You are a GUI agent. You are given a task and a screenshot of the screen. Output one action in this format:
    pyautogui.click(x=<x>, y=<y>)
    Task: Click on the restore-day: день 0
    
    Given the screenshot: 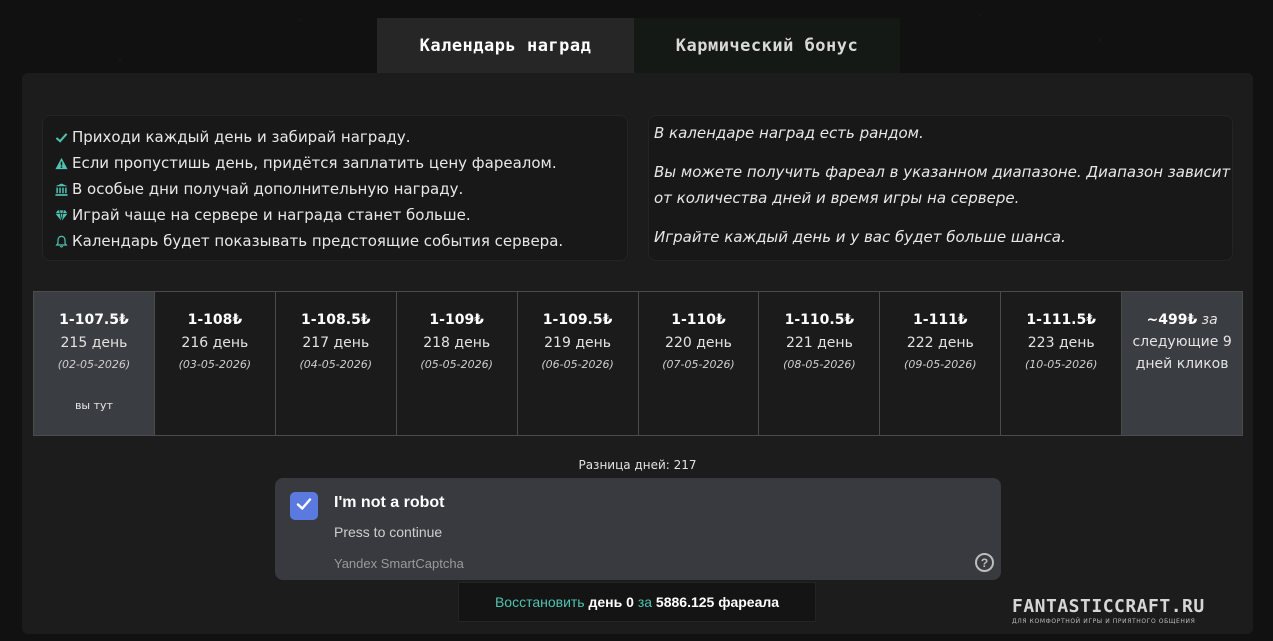 What is the action you would take?
    pyautogui.click(x=611, y=602)
    